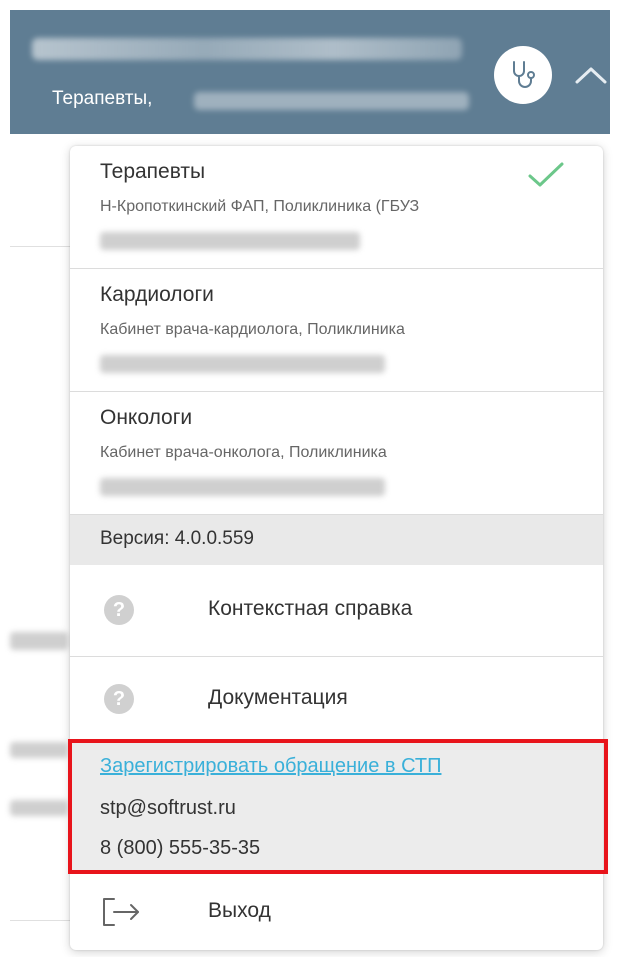  What do you see at coordinates (168, 808) in the screenshot?
I see `support-email: stp@softrust.ru` at bounding box center [168, 808].